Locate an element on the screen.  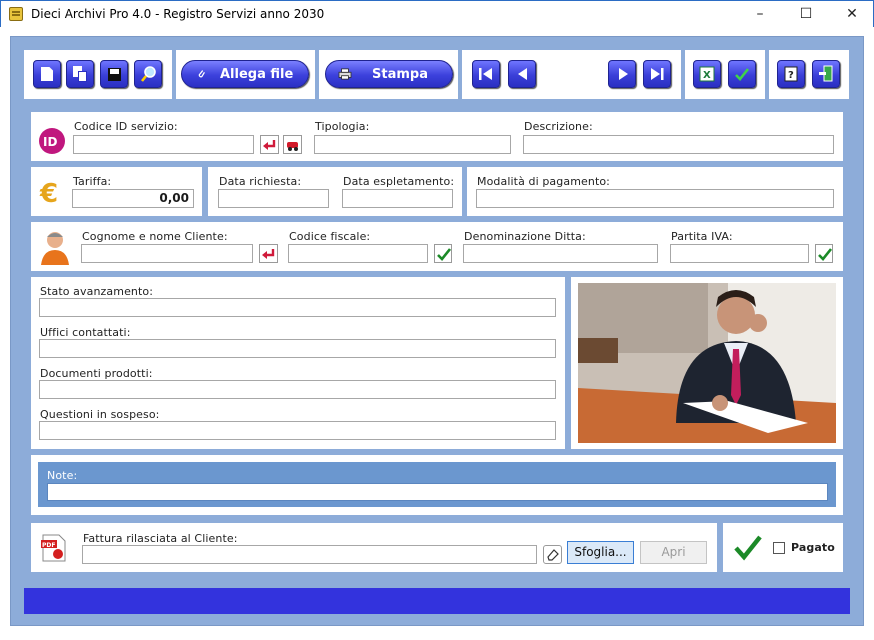
exit-door-icon is located at coordinates (826, 73).